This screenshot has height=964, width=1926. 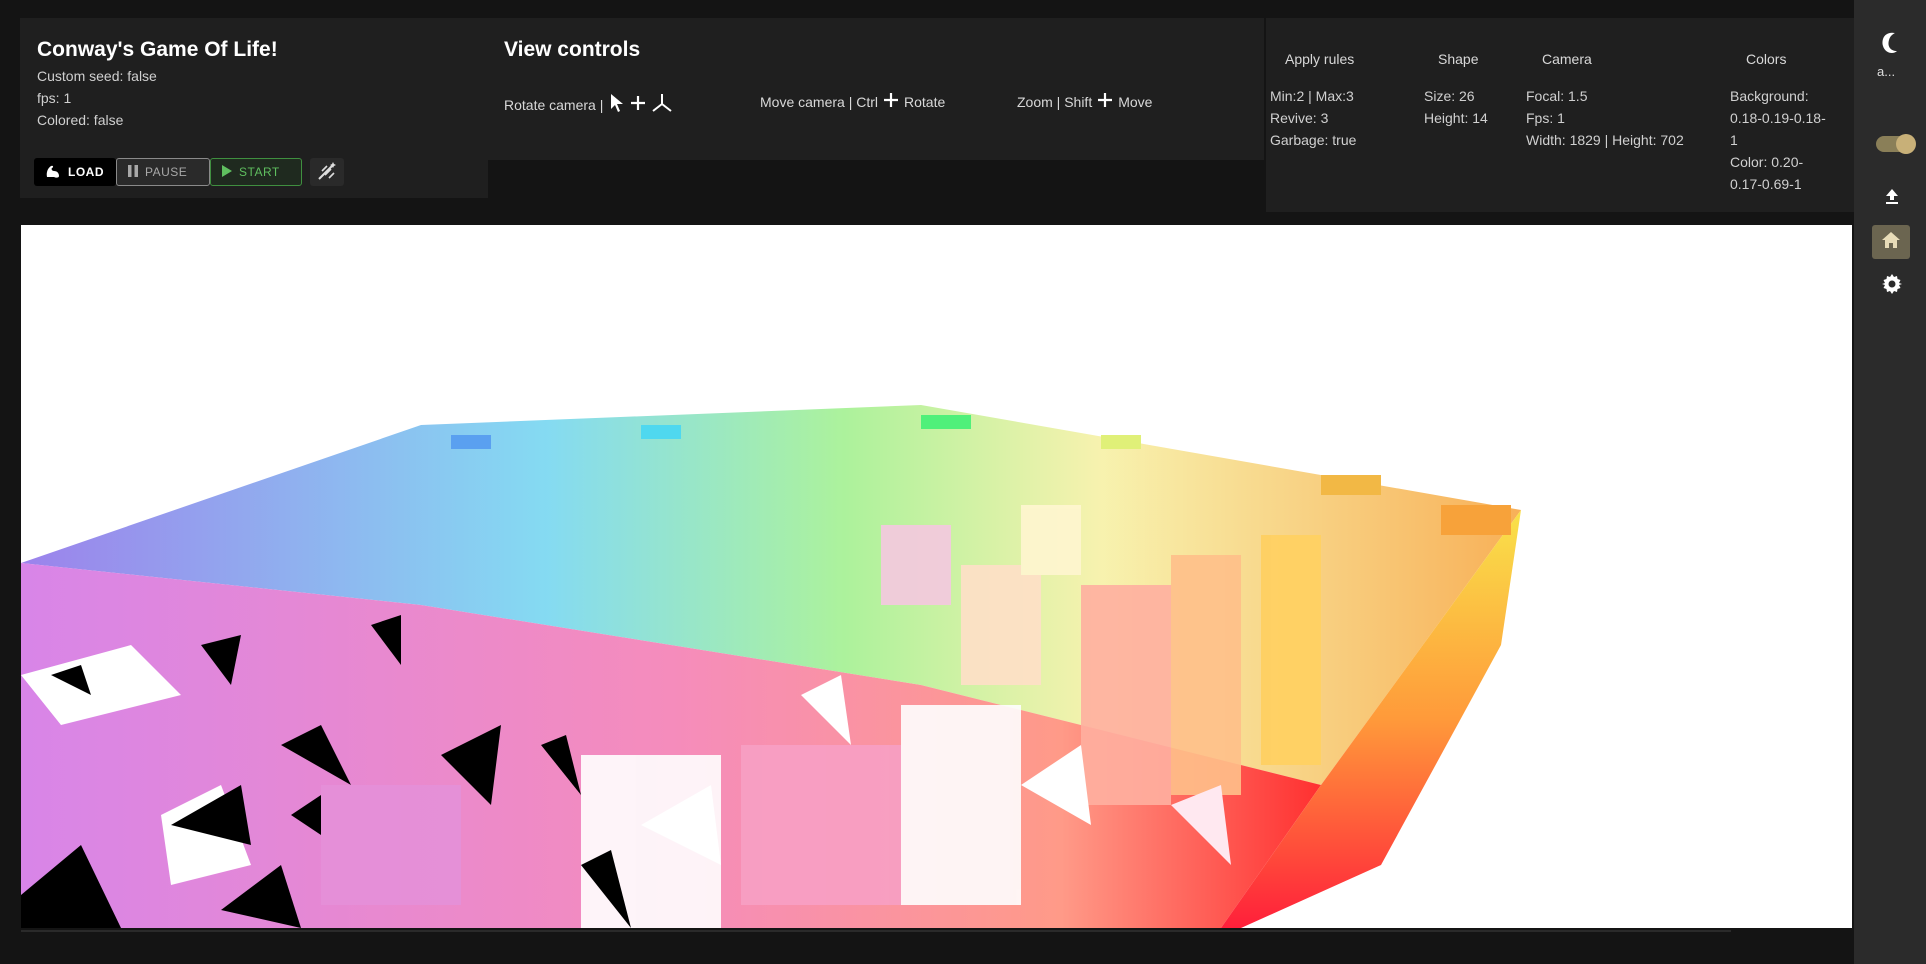 What do you see at coordinates (166, 172) in the screenshot?
I see `pause-button-label: PAUSE` at bounding box center [166, 172].